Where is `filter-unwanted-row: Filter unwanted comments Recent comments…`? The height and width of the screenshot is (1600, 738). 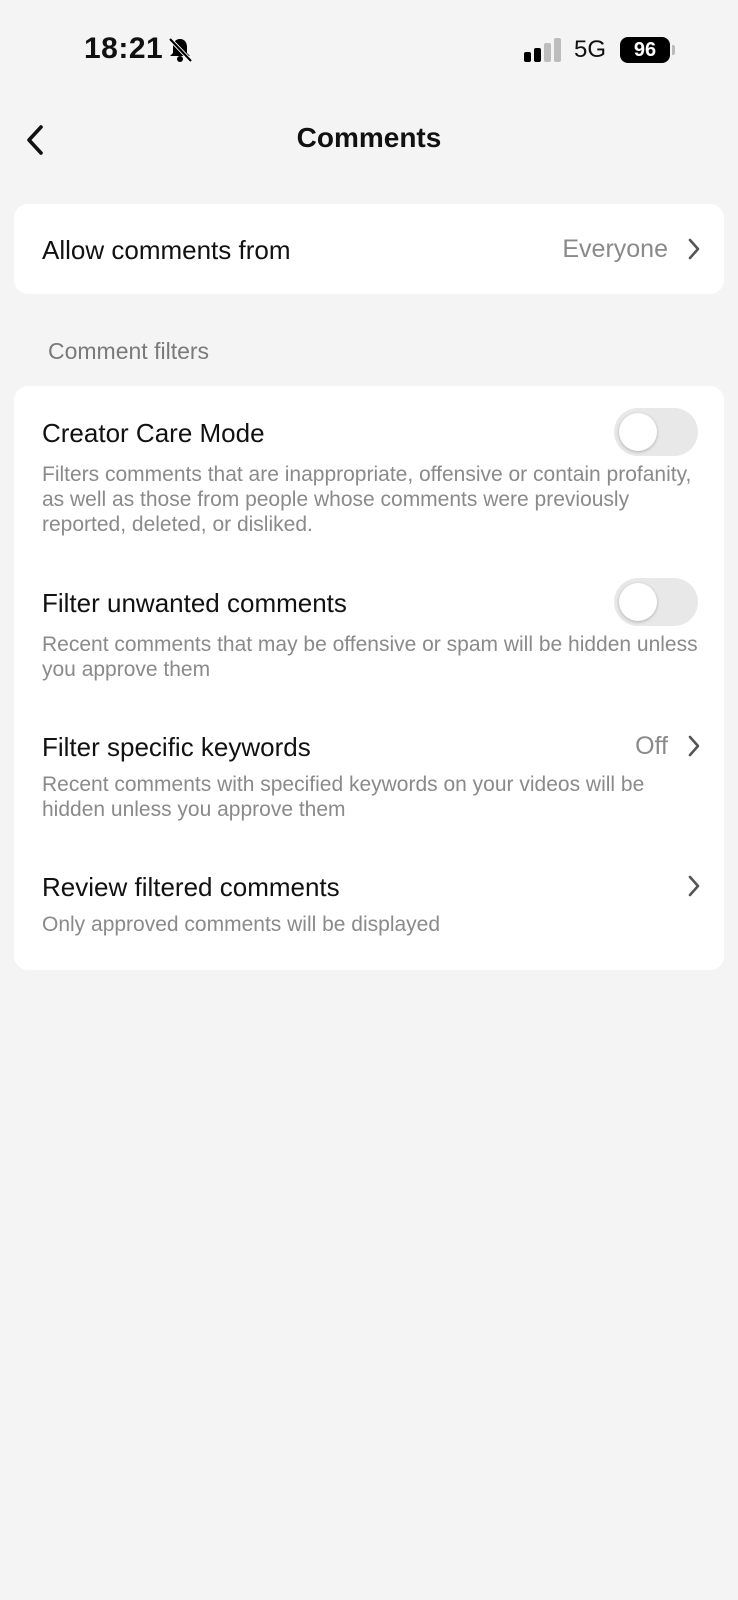 filter-unwanted-row: Filter unwanted comments Recent comments… is located at coordinates (369, 621).